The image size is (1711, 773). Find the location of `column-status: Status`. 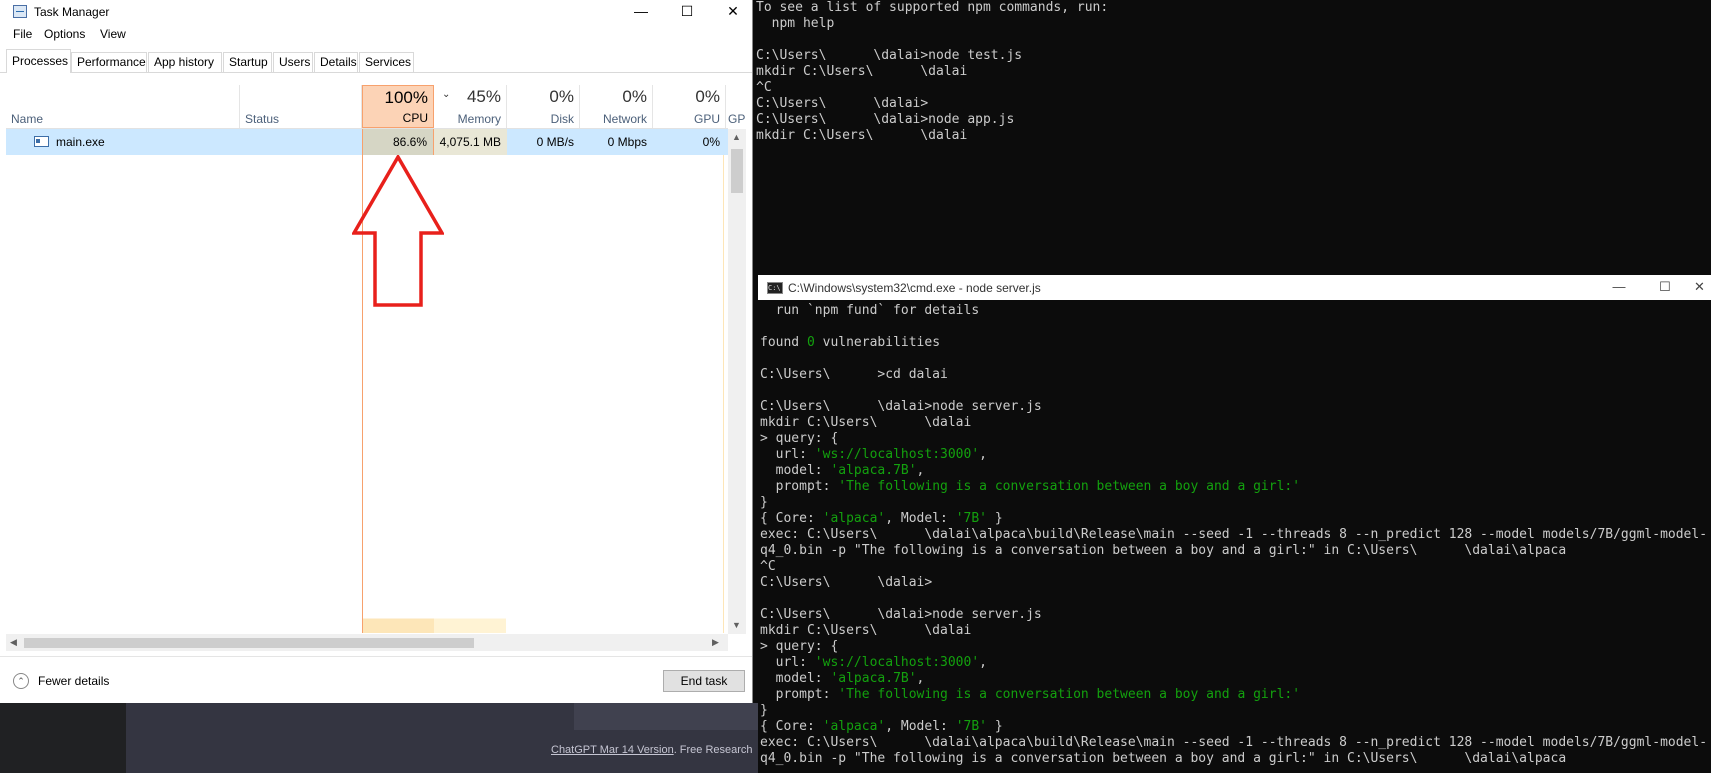

column-status: Status is located at coordinates (301, 106).